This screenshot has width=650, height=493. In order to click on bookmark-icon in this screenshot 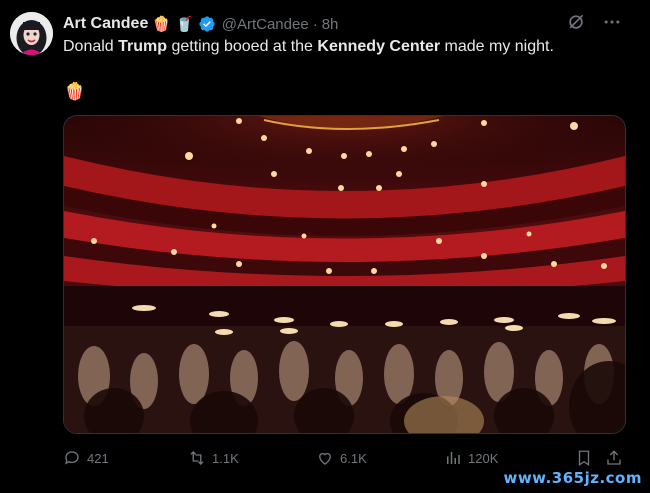, I will do `click(584, 458)`.